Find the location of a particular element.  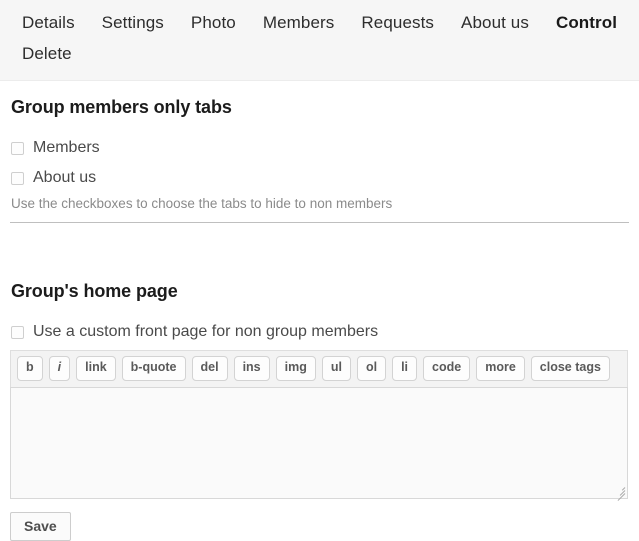

checkbox-members-label: Members is located at coordinates (66, 148).